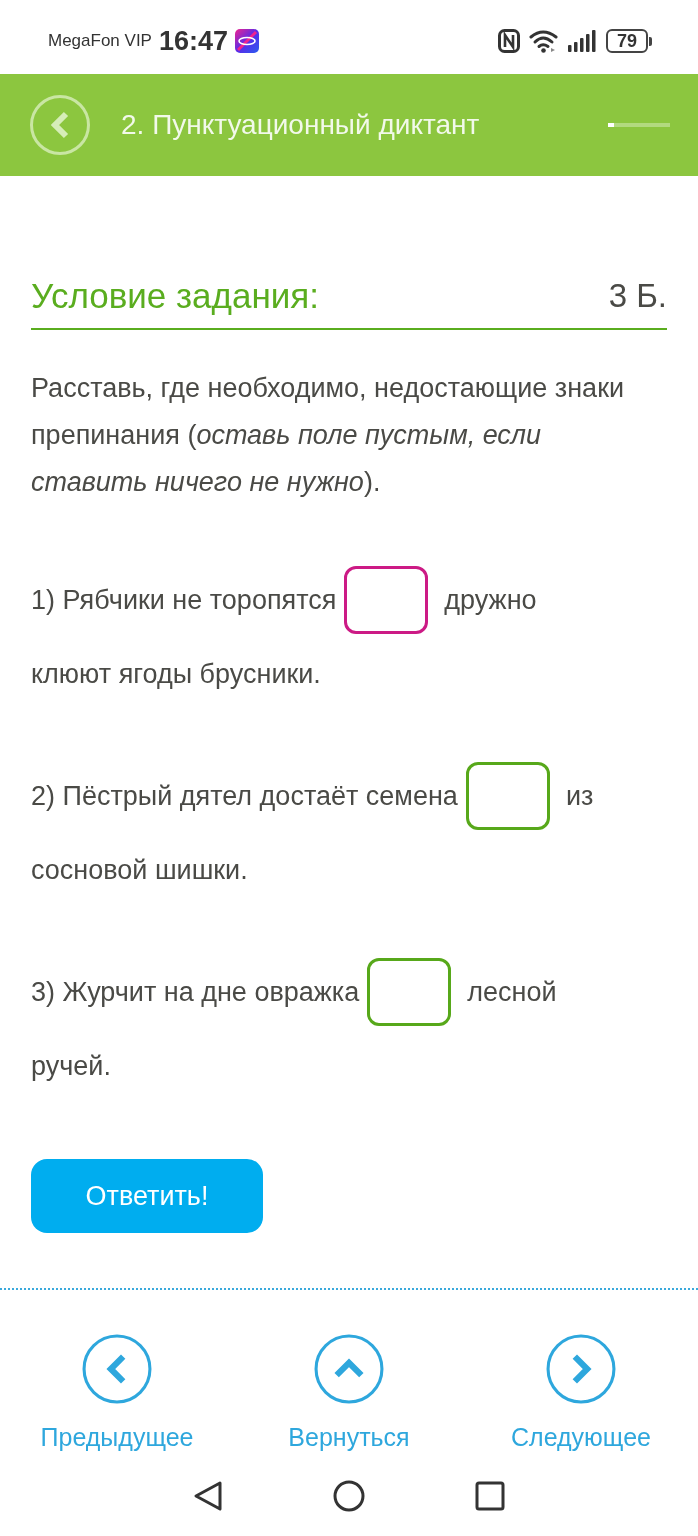  I want to click on sentence-text: из, so click(579, 796).